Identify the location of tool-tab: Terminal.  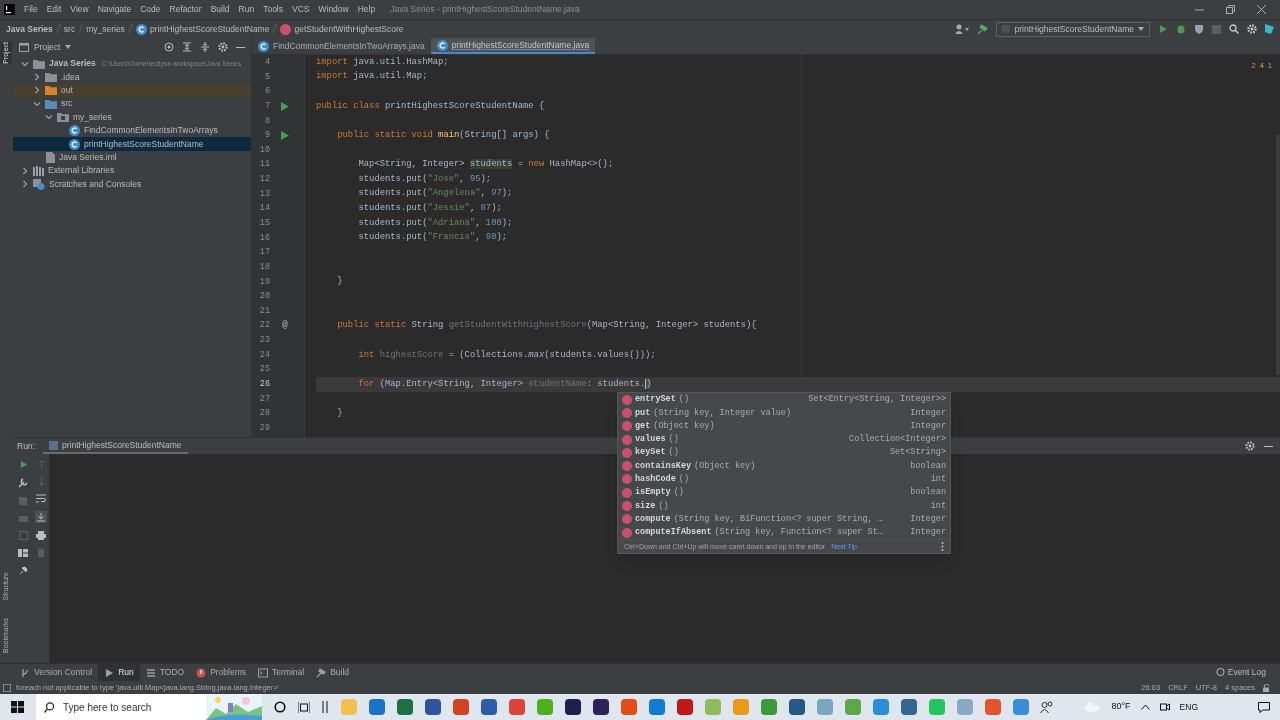
(281, 672).